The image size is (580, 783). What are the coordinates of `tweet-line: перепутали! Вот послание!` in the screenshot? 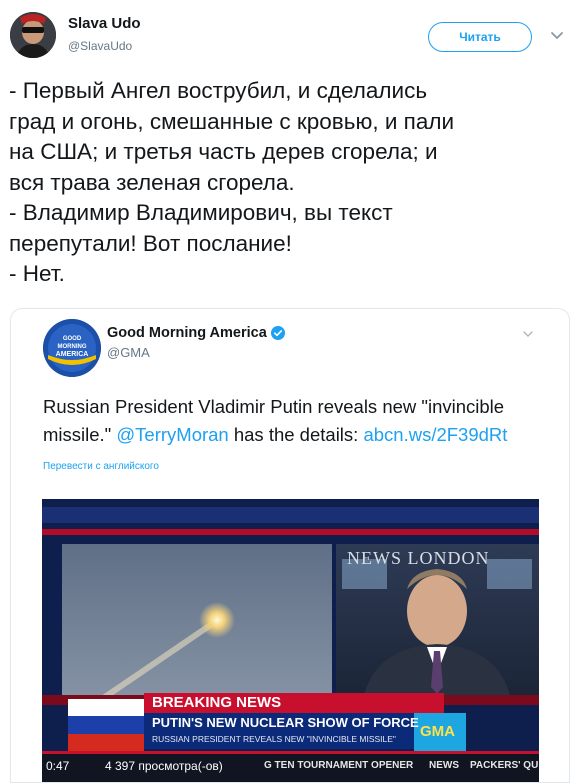 It's located at (150, 243).